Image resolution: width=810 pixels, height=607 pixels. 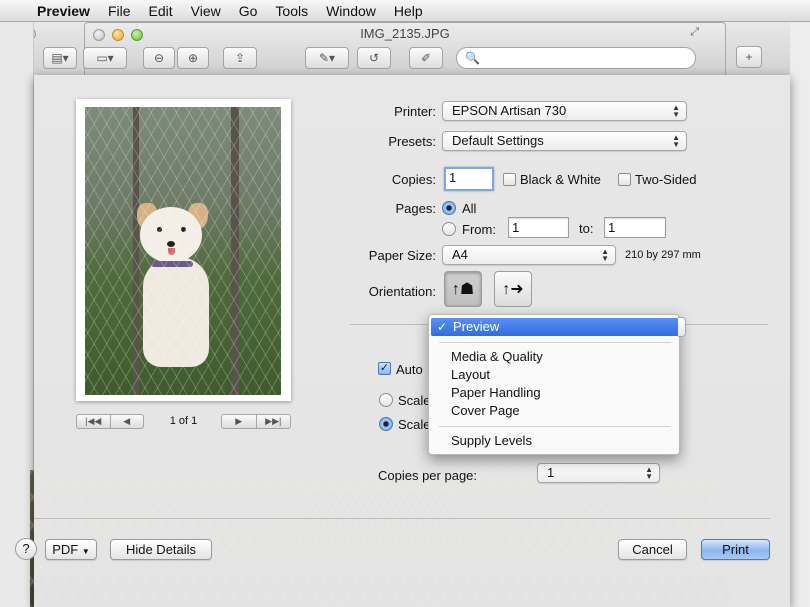 What do you see at coordinates (426, 58) in the screenshot?
I see `edit-icon: ✐` at bounding box center [426, 58].